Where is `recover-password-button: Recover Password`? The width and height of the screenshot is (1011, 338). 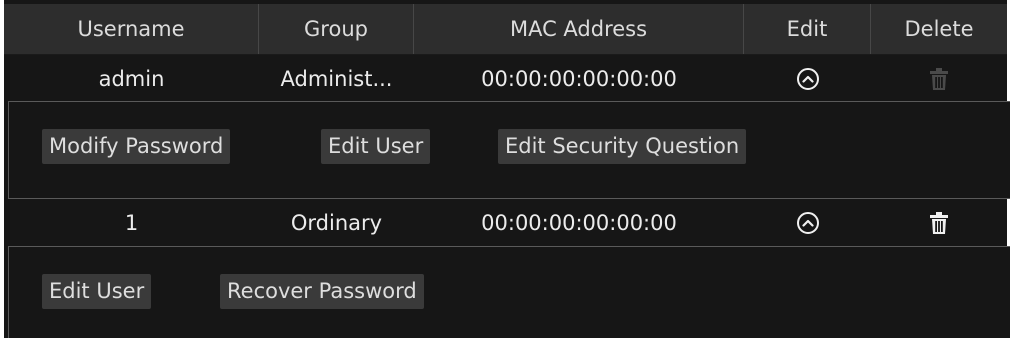
recover-password-button: Recover Password is located at coordinates (322, 291).